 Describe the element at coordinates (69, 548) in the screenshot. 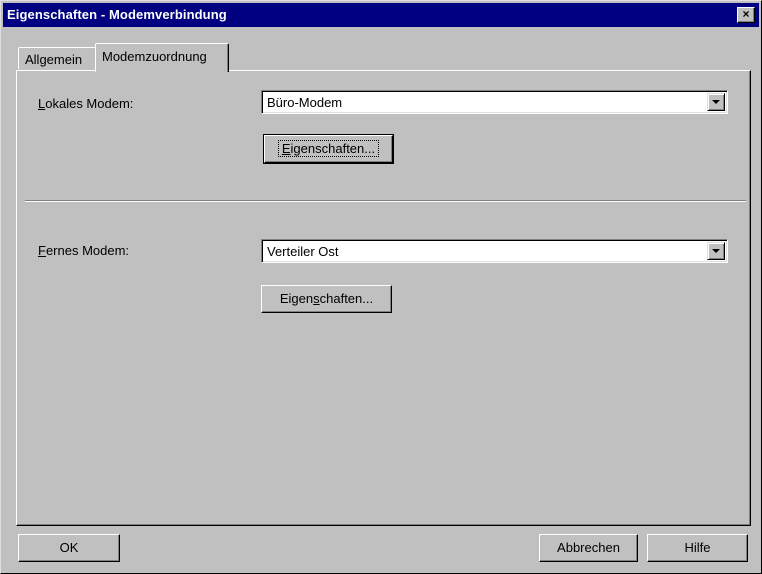

I see `ok-button: OK` at that location.